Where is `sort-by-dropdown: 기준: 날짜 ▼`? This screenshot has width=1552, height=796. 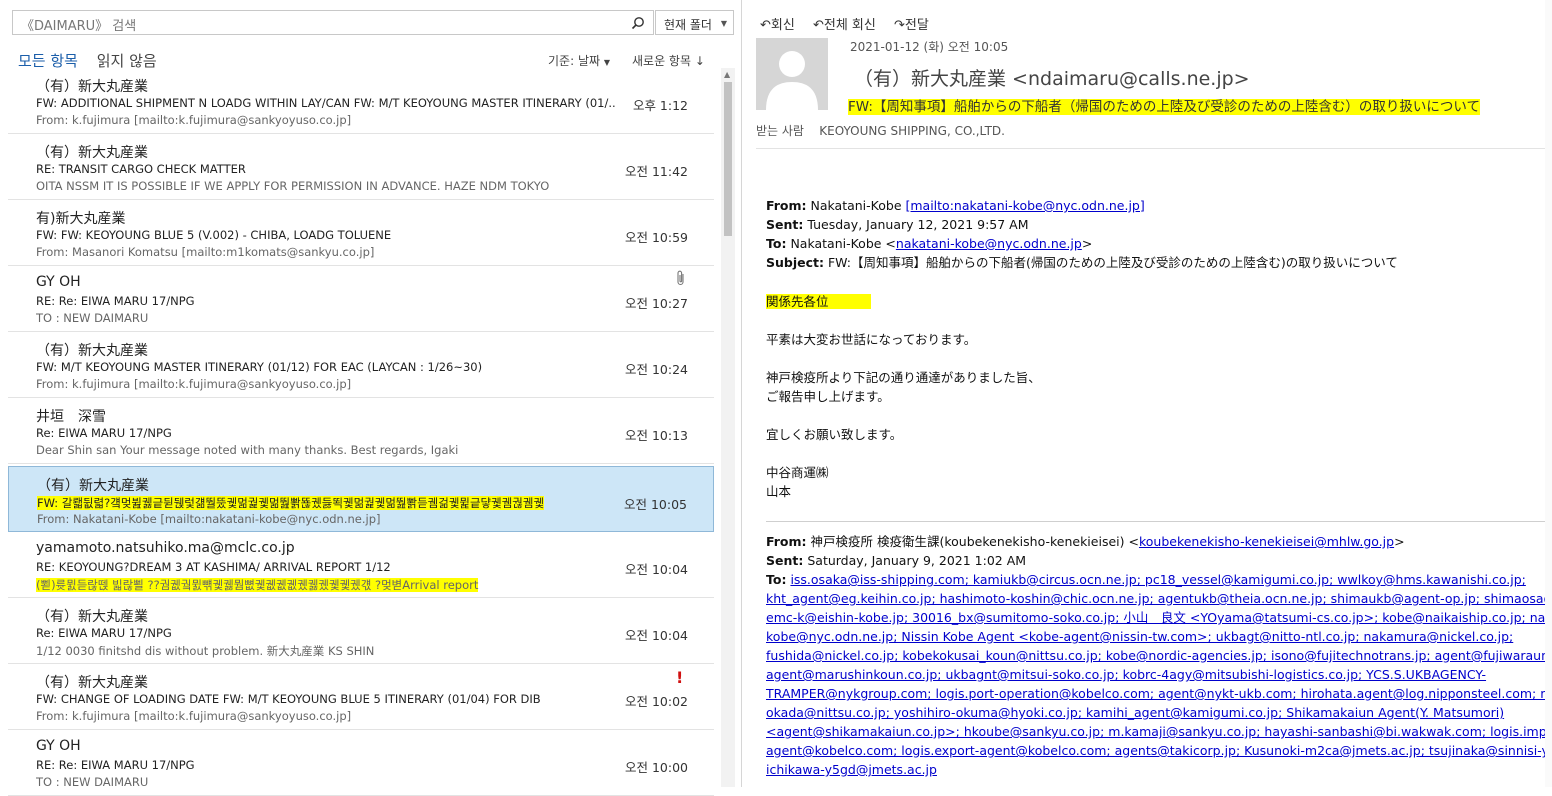 sort-by-dropdown: 기준: 날짜 ▼ is located at coordinates (579, 60).